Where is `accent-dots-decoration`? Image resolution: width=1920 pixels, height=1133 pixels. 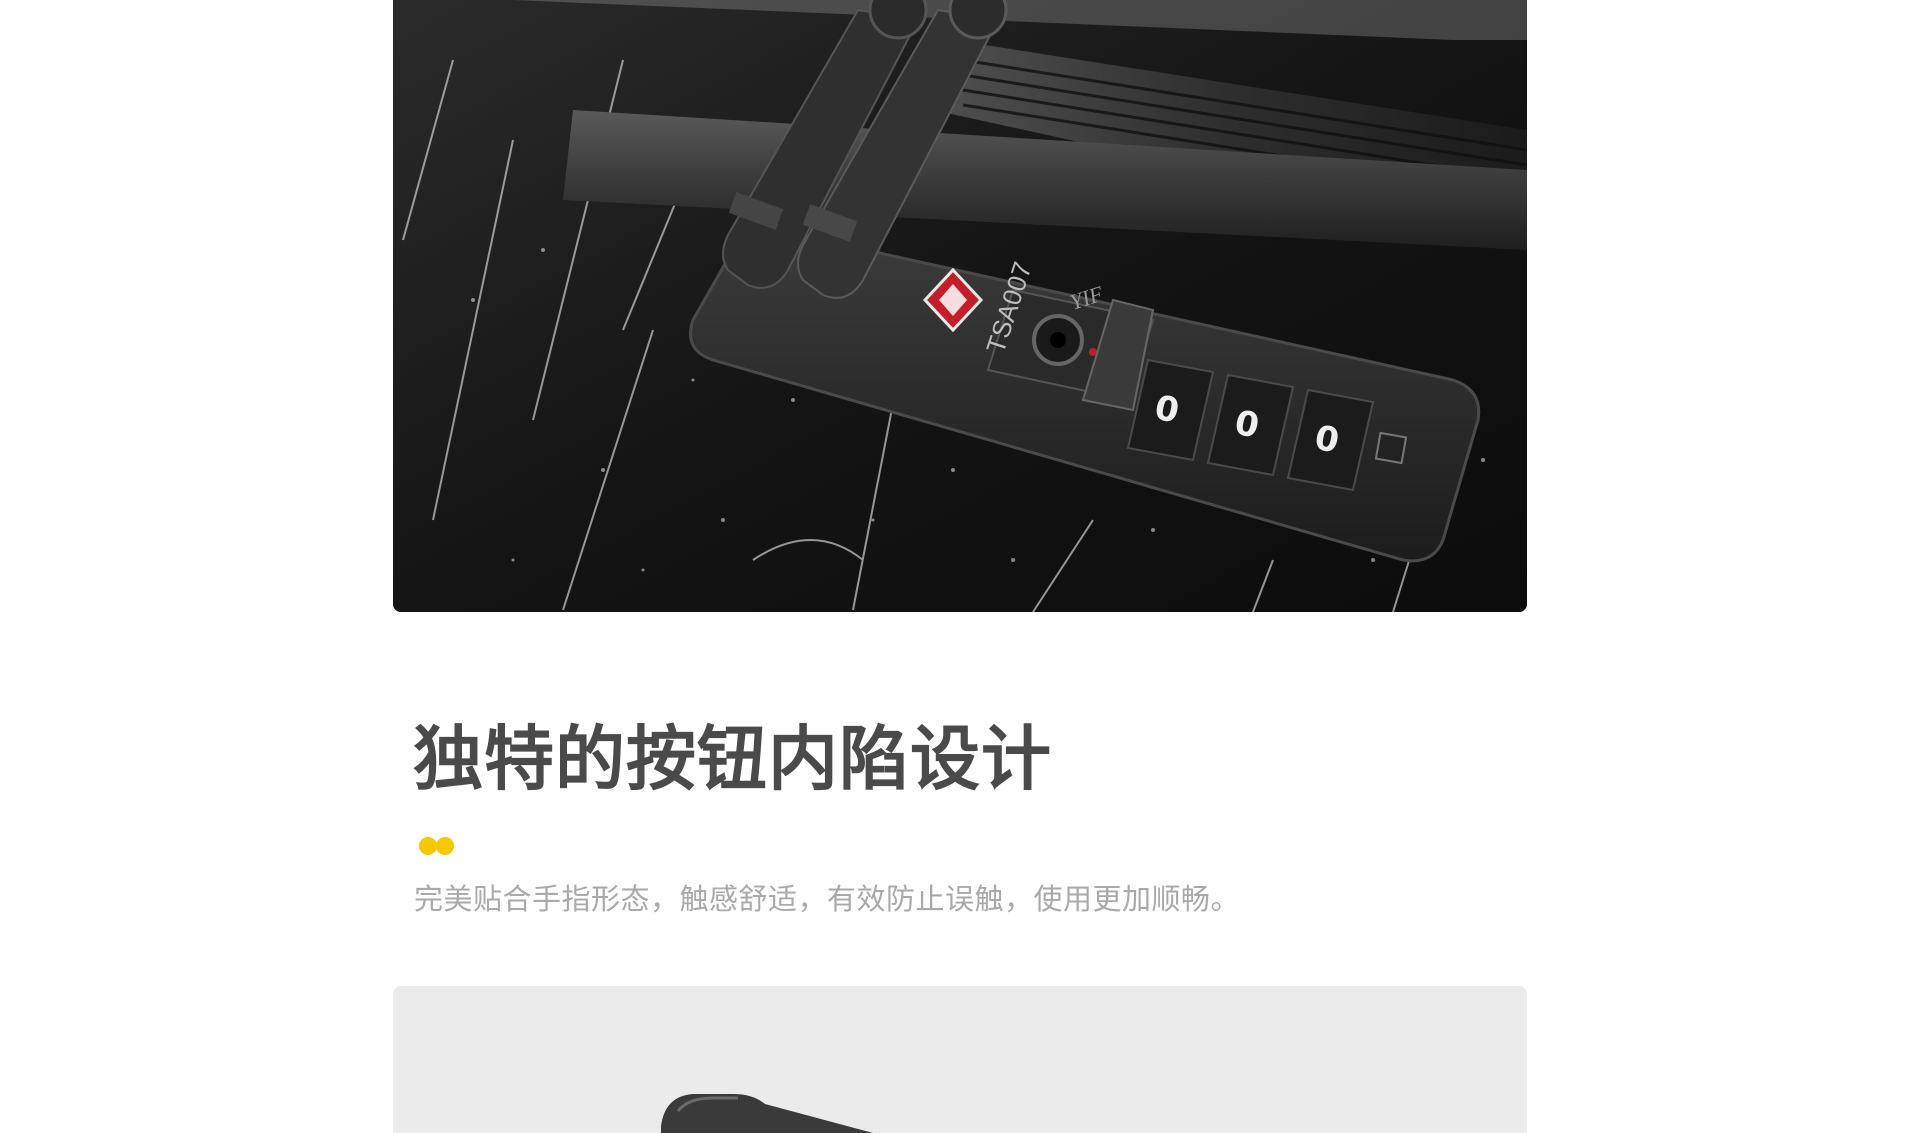
accent-dots-decoration is located at coordinates (439, 846).